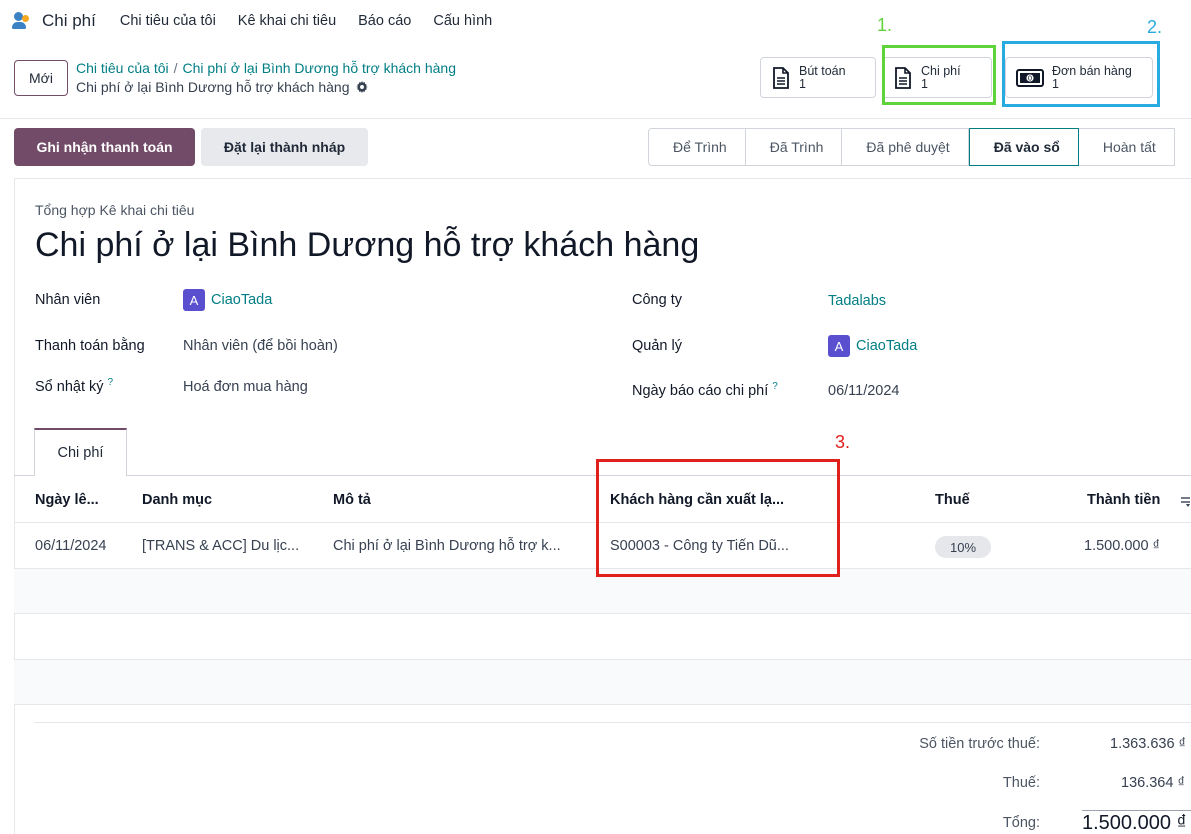 The width and height of the screenshot is (1191, 834). What do you see at coordinates (612, 722) in the screenshot?
I see `summary-divider` at bounding box center [612, 722].